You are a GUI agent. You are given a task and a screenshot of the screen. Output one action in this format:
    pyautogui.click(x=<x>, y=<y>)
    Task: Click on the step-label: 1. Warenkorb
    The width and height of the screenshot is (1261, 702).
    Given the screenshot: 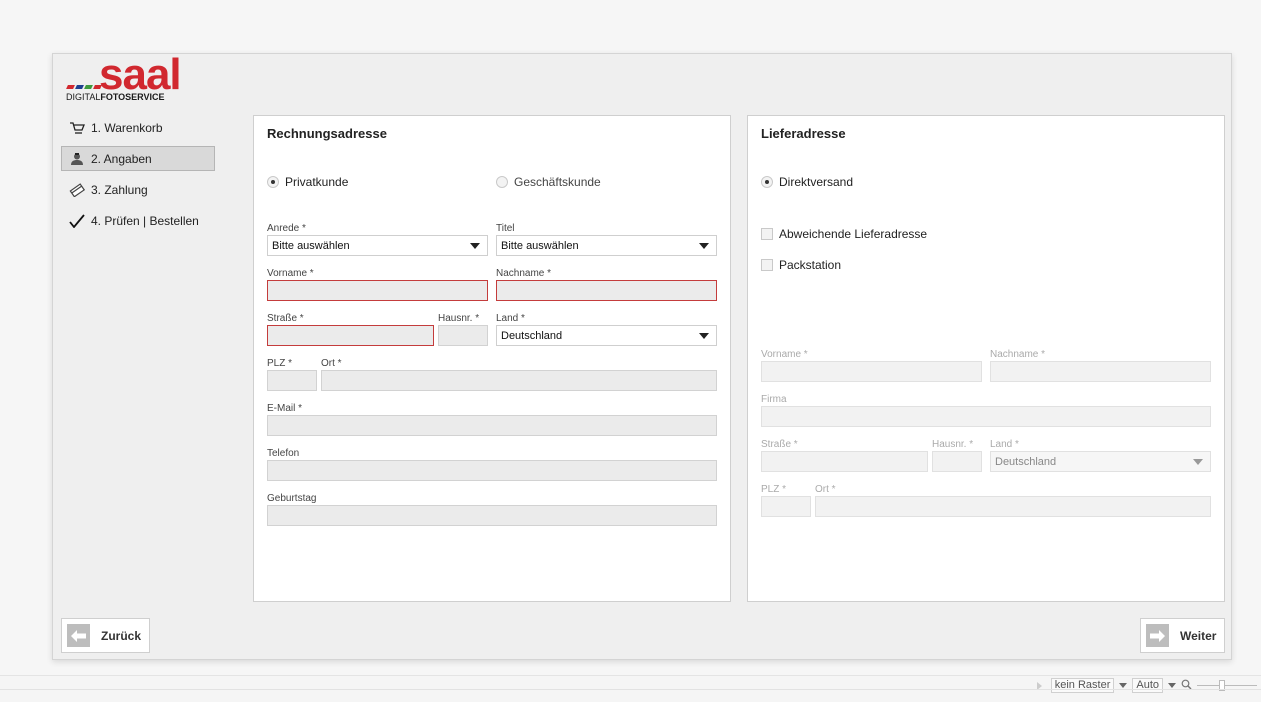 What is the action you would take?
    pyautogui.click(x=127, y=127)
    